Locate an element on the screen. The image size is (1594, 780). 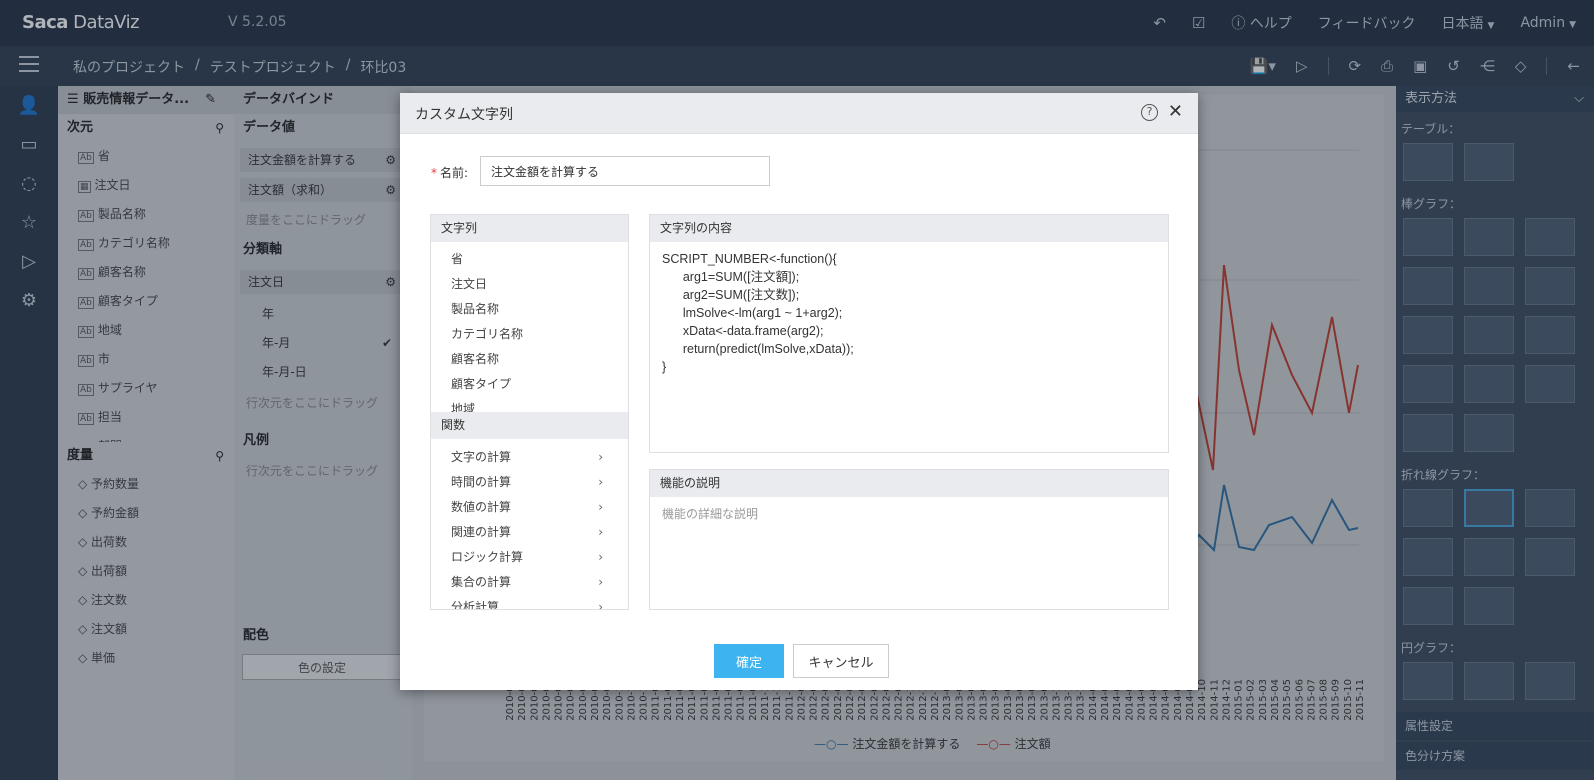
name-label: * 名前: is located at coordinates (450, 173).